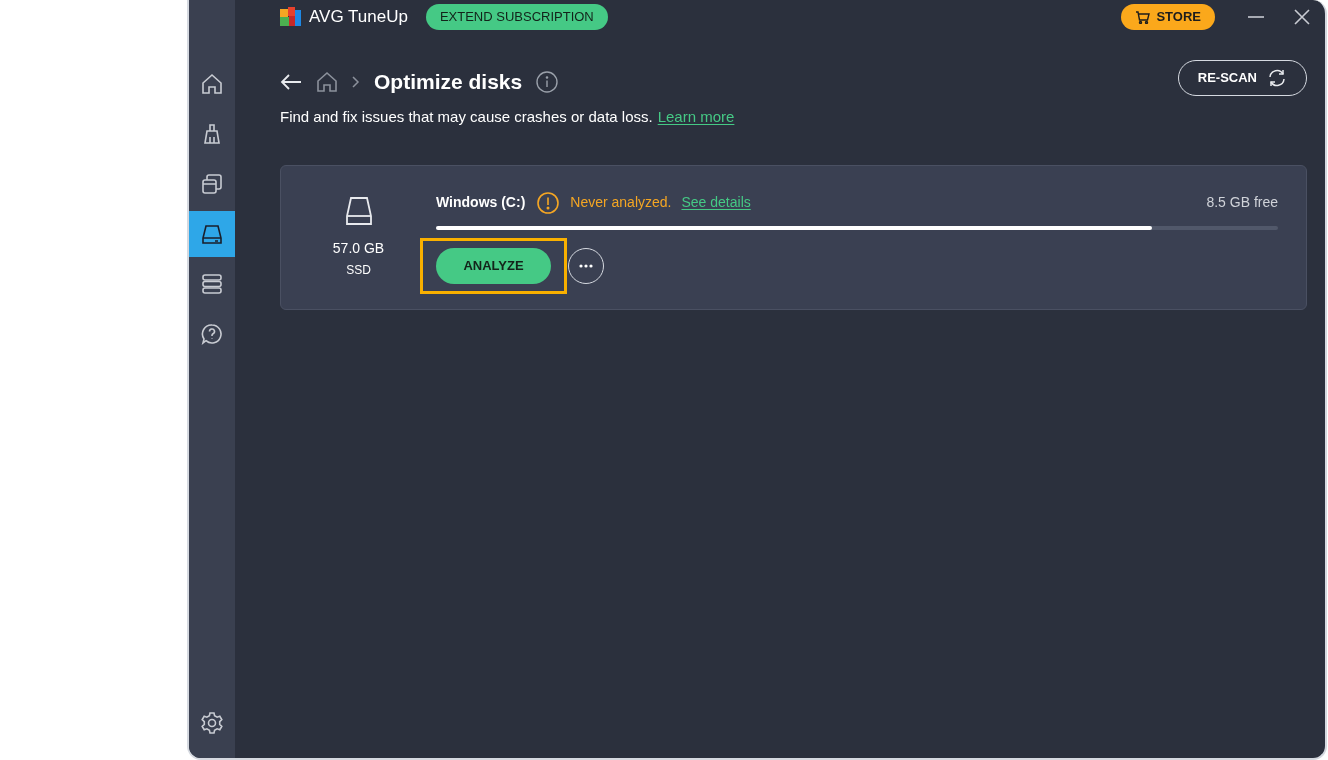 This screenshot has width=1328, height=760. Describe the element at coordinates (448, 82) in the screenshot. I see `page-title: Optimize disks` at that location.